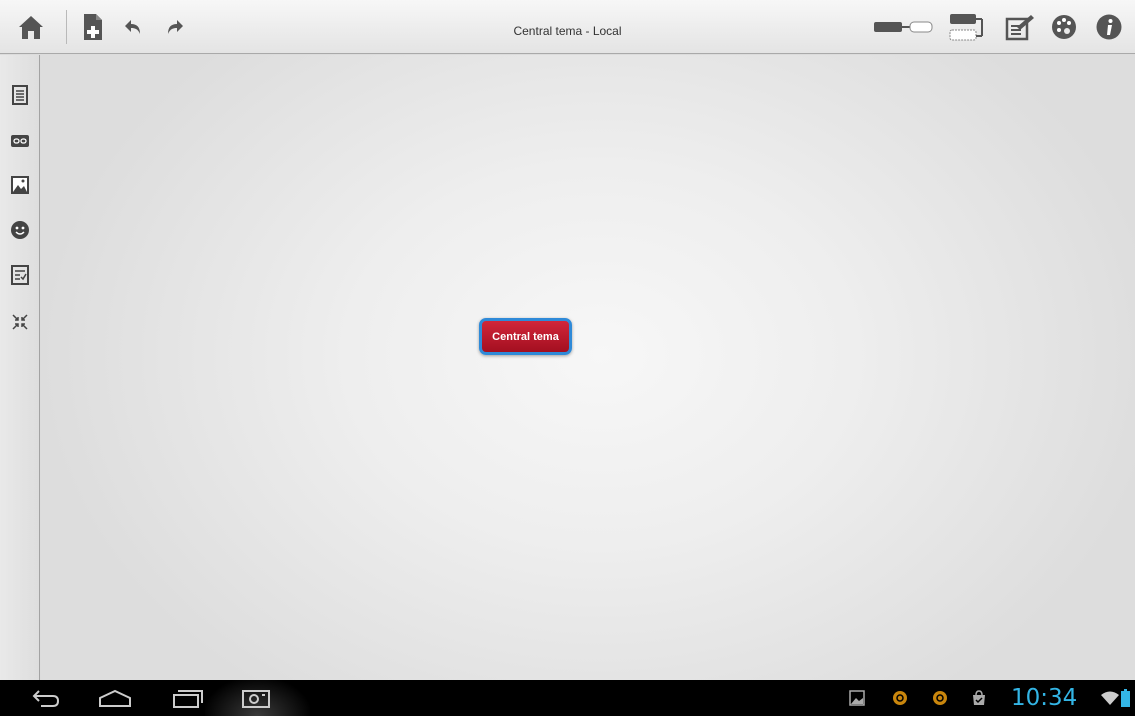 This screenshot has width=1135, height=716. I want to click on back-icon, so click(46, 698).